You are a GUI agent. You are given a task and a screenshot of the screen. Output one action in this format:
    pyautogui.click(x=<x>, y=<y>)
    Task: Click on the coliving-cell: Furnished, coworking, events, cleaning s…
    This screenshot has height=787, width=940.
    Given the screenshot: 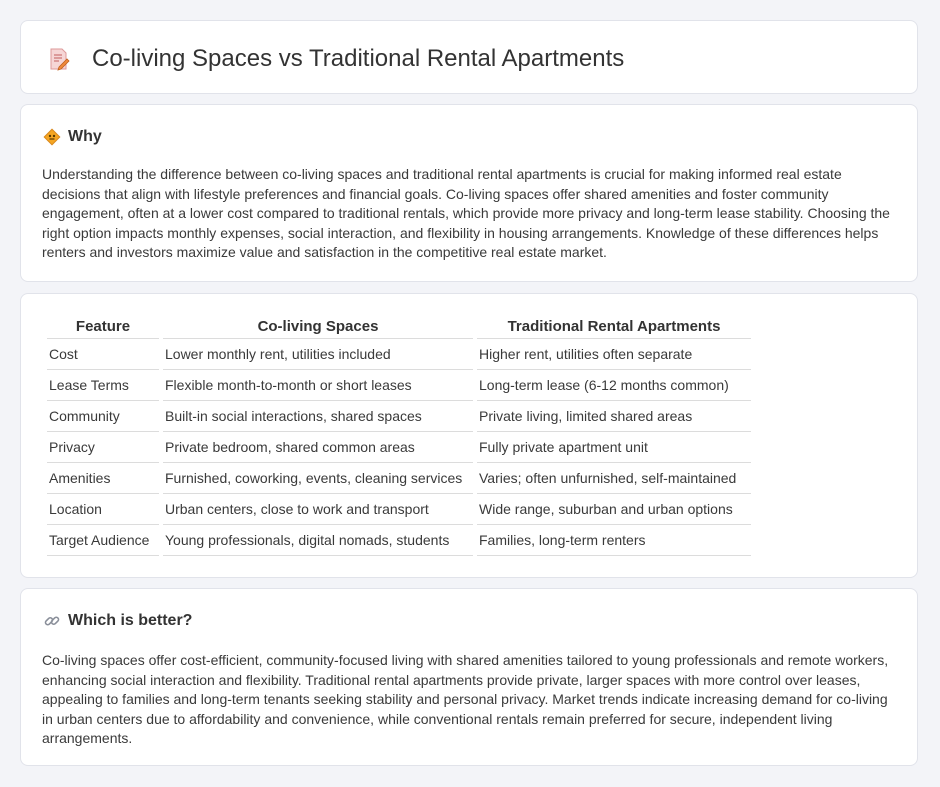 What is the action you would take?
    pyautogui.click(x=318, y=478)
    